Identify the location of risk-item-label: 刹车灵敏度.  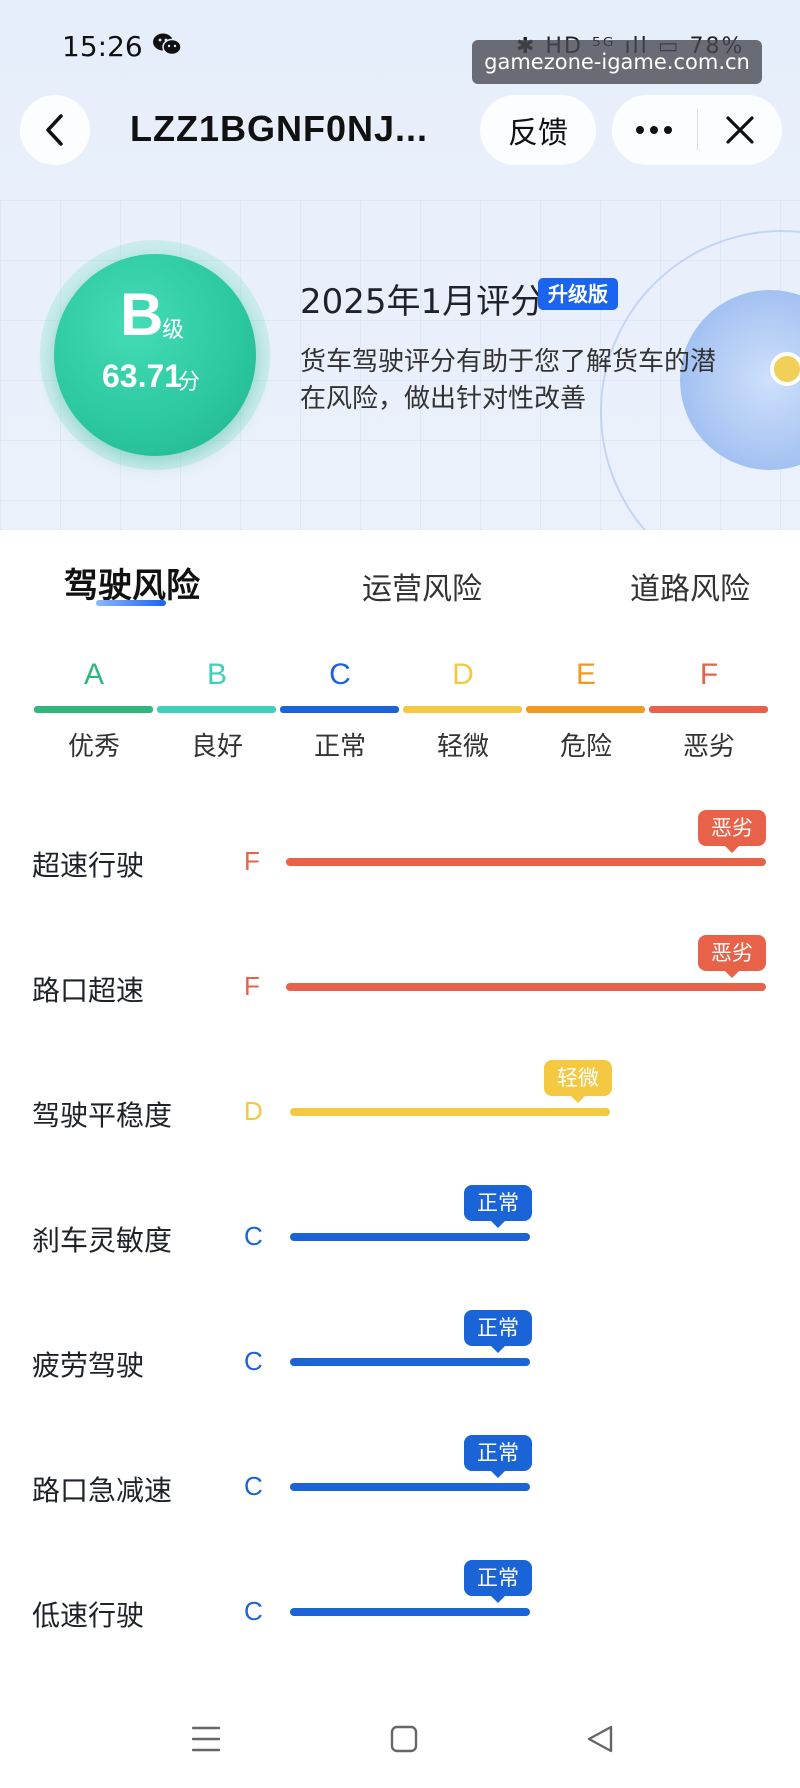
(102, 1240).